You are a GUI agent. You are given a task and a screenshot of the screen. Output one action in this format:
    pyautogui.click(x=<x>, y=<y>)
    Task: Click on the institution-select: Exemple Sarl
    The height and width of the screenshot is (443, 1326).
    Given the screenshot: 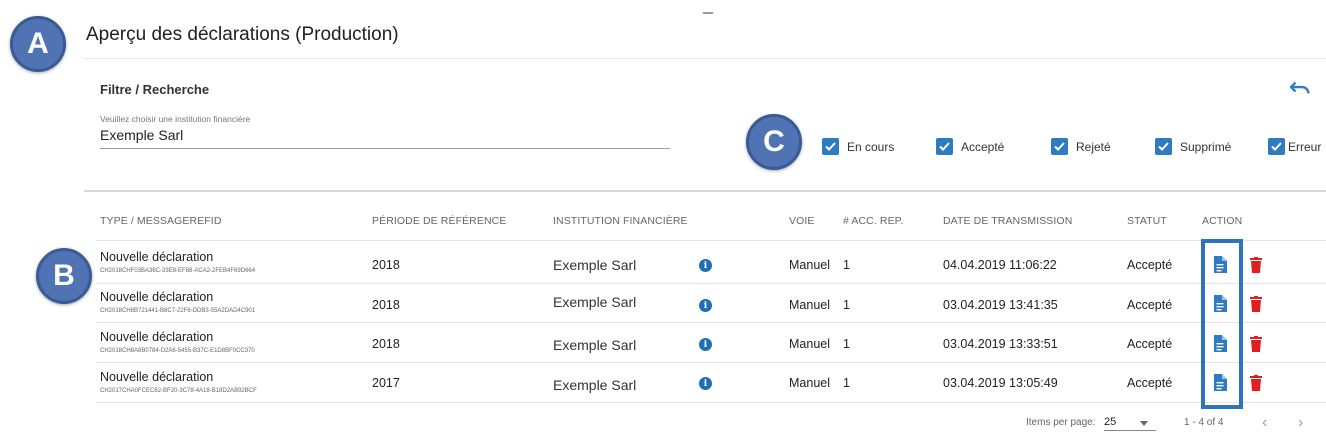 What is the action you would take?
    pyautogui.click(x=141, y=135)
    